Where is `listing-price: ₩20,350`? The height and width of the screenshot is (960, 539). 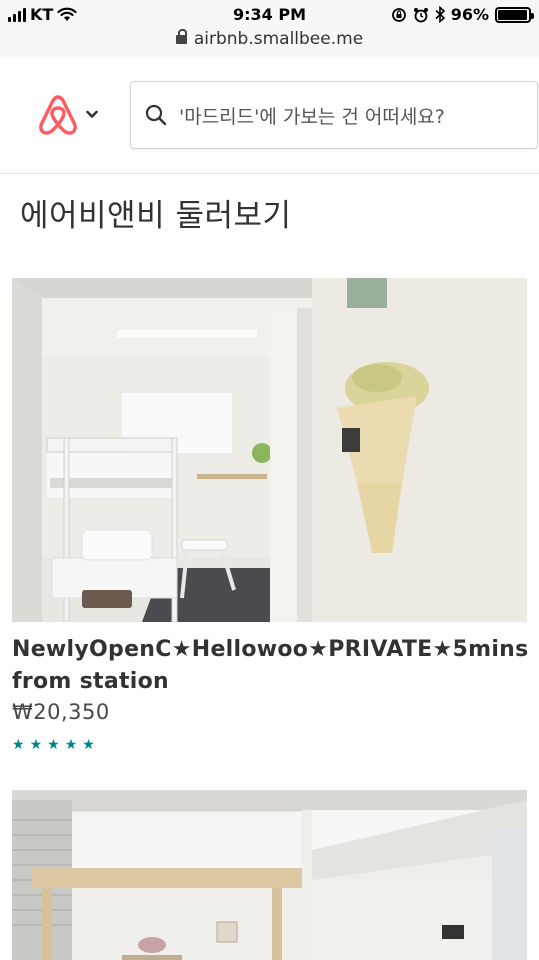
listing-price: ₩20,350 is located at coordinates (61, 712).